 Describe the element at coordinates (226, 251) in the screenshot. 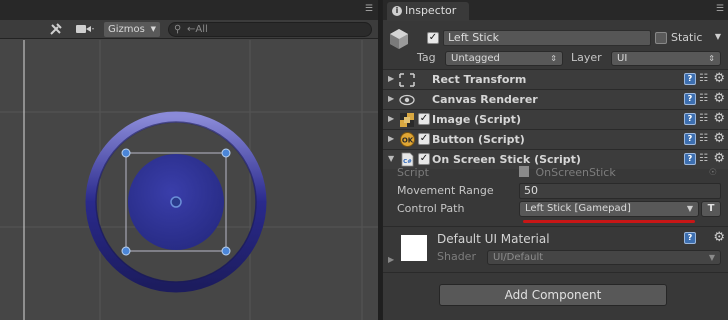

I see `rect-handle-bottom-right` at that location.